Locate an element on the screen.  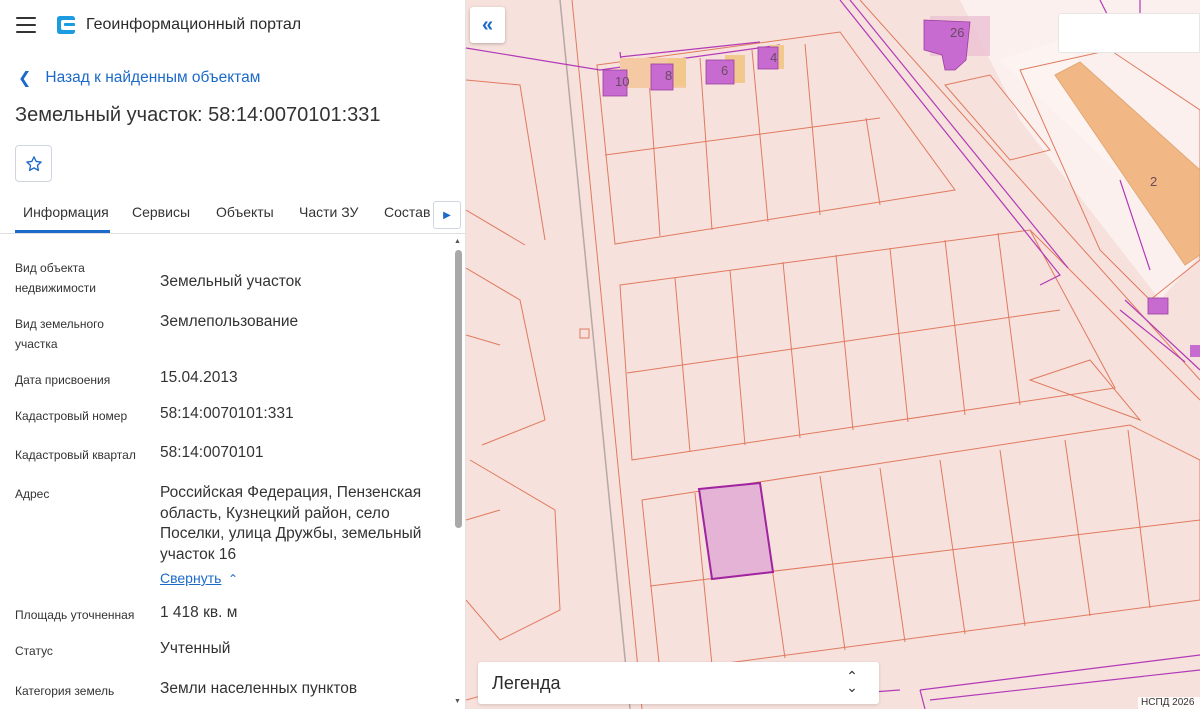
tab-information: Информация is located at coordinates (66, 212).